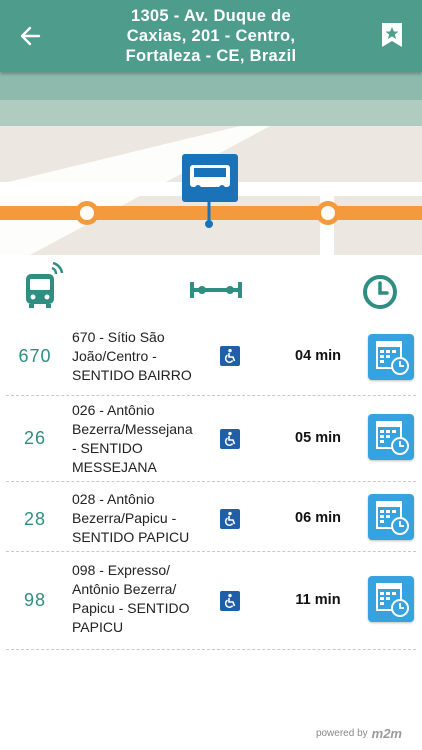  Describe the element at coordinates (211, 56) in the screenshot. I see `title-line: Fortaleza - CE, Brazil` at that location.